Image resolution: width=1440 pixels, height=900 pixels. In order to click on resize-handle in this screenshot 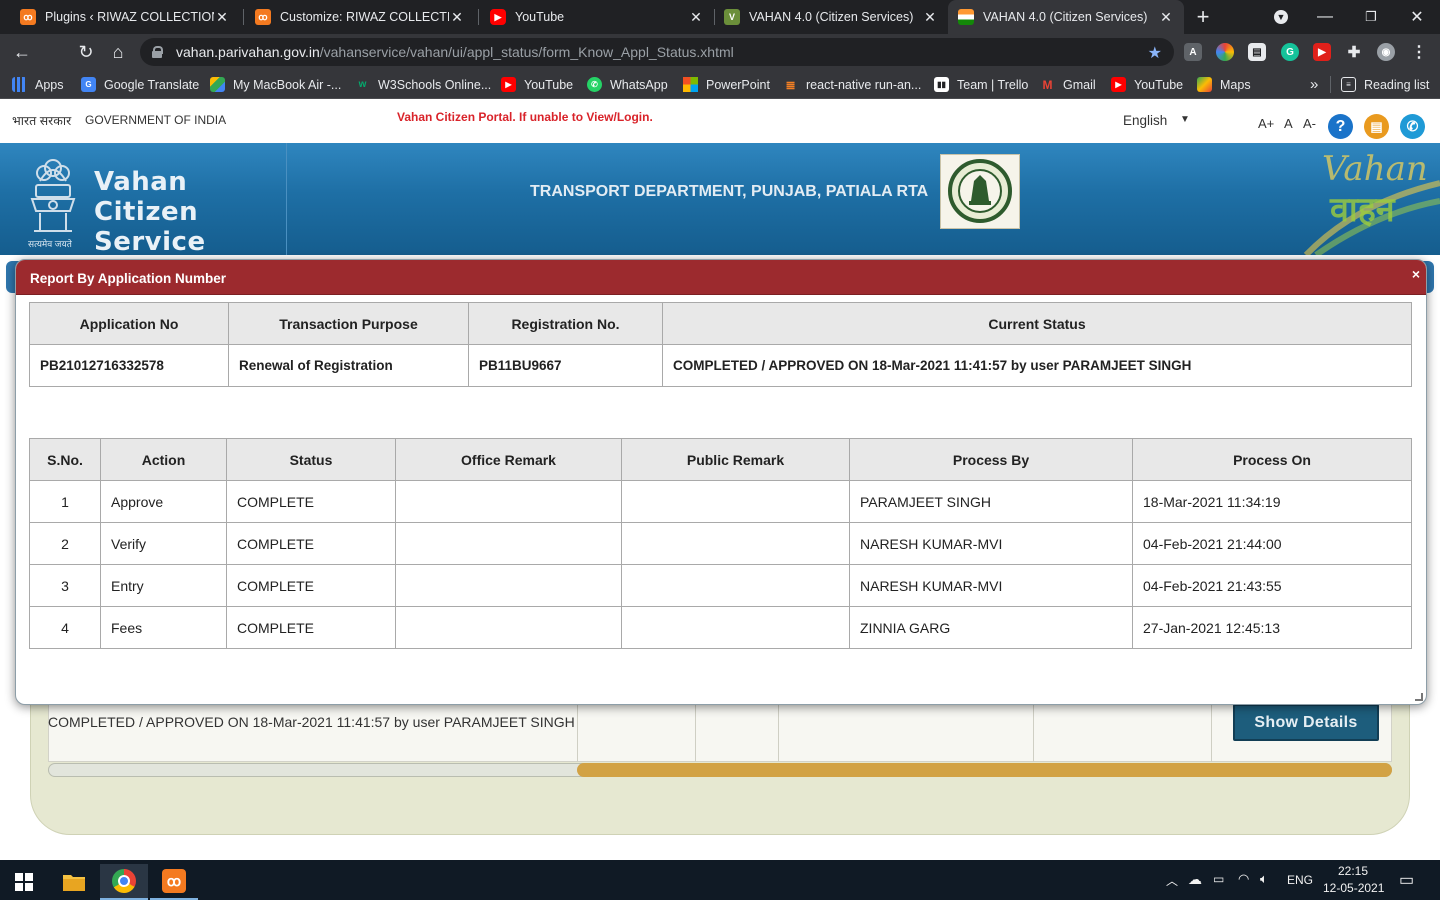, I will do `click(1419, 697)`.